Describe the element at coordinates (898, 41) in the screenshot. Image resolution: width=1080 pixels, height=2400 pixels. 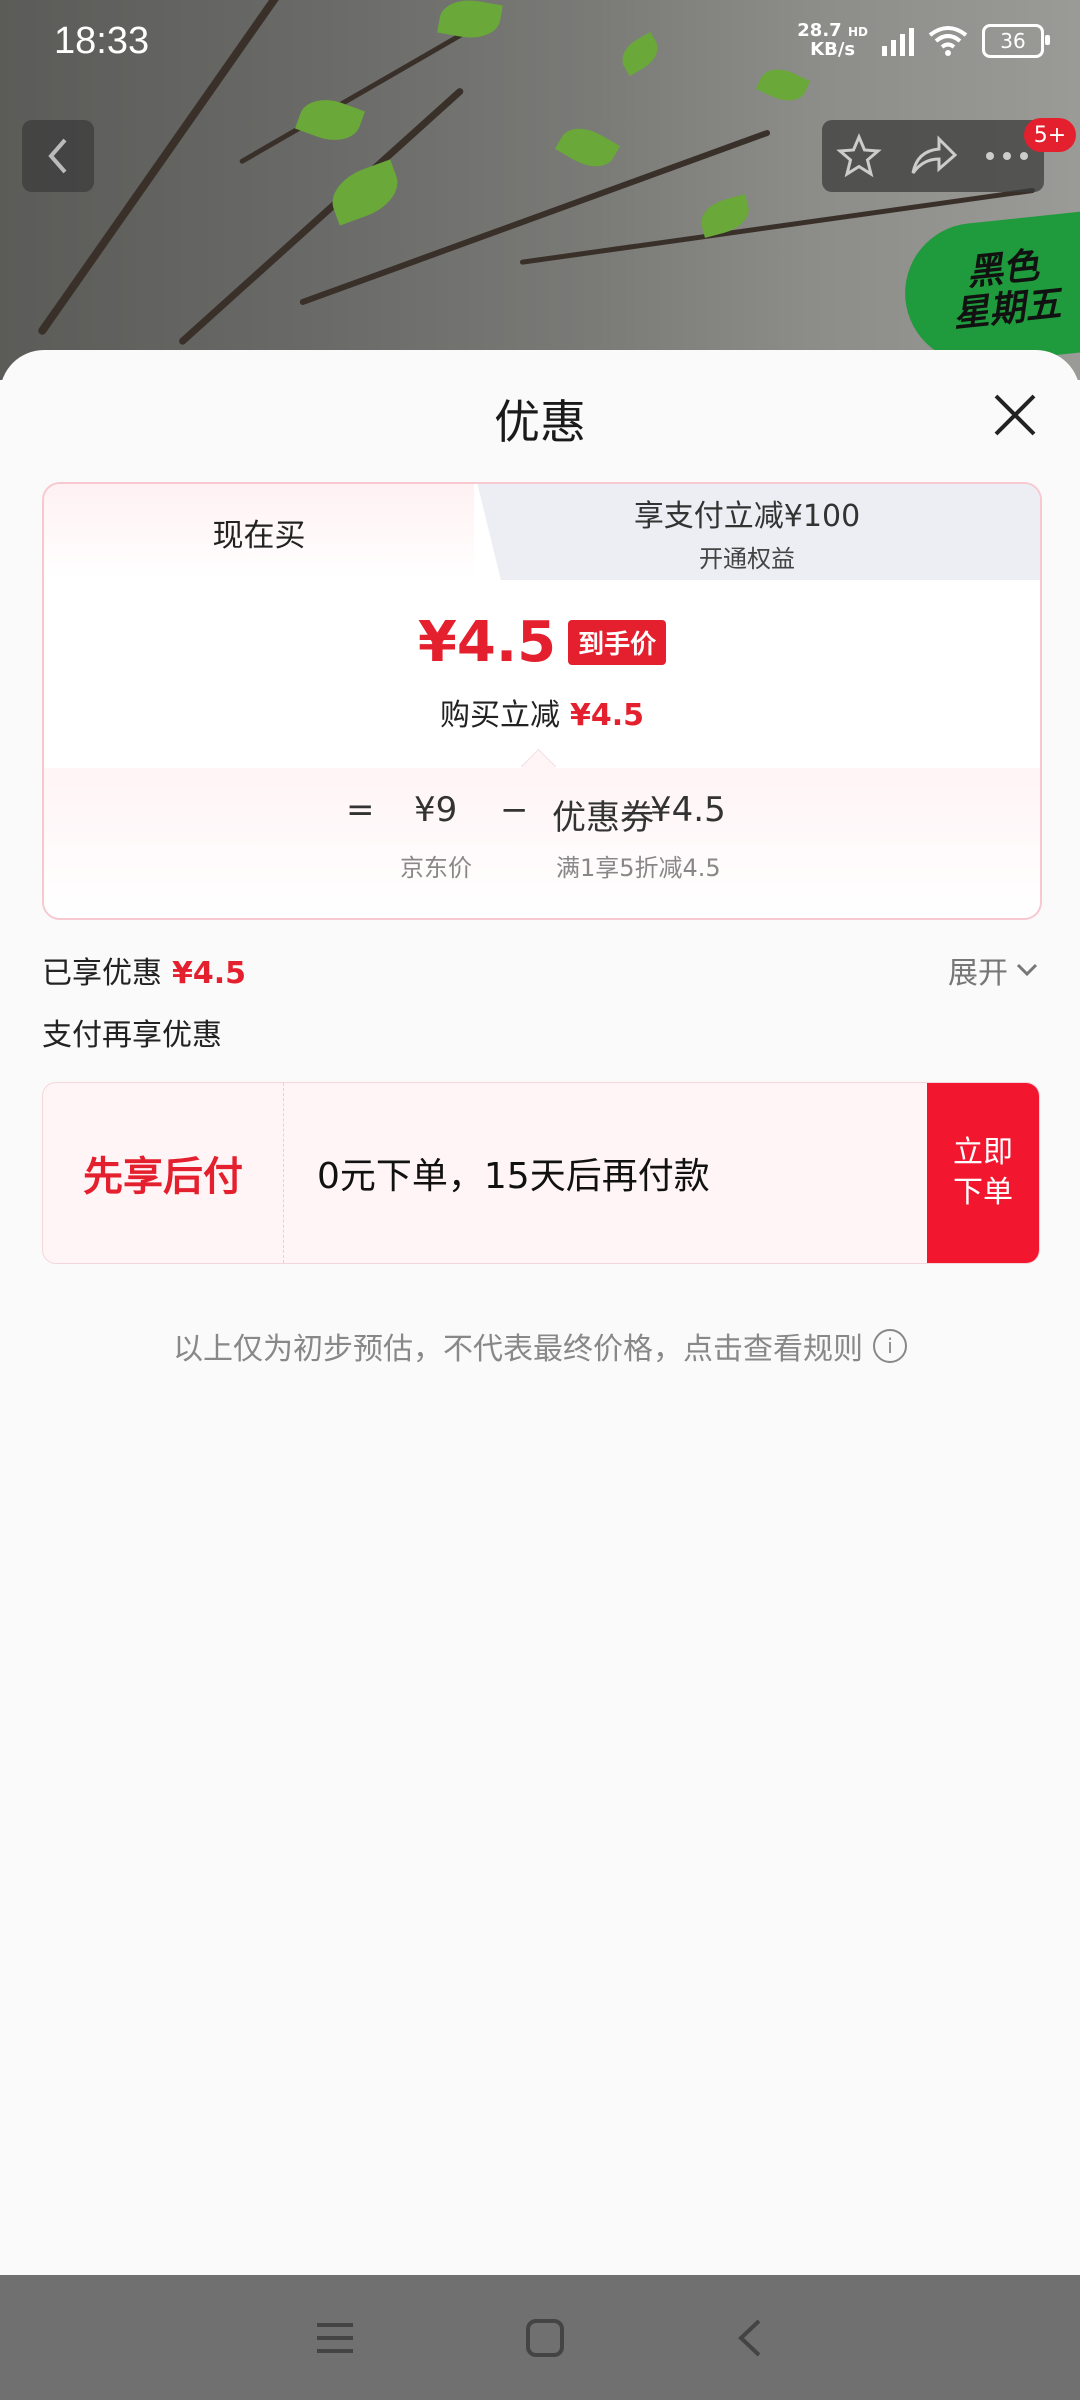
I see `signal-icon` at that location.